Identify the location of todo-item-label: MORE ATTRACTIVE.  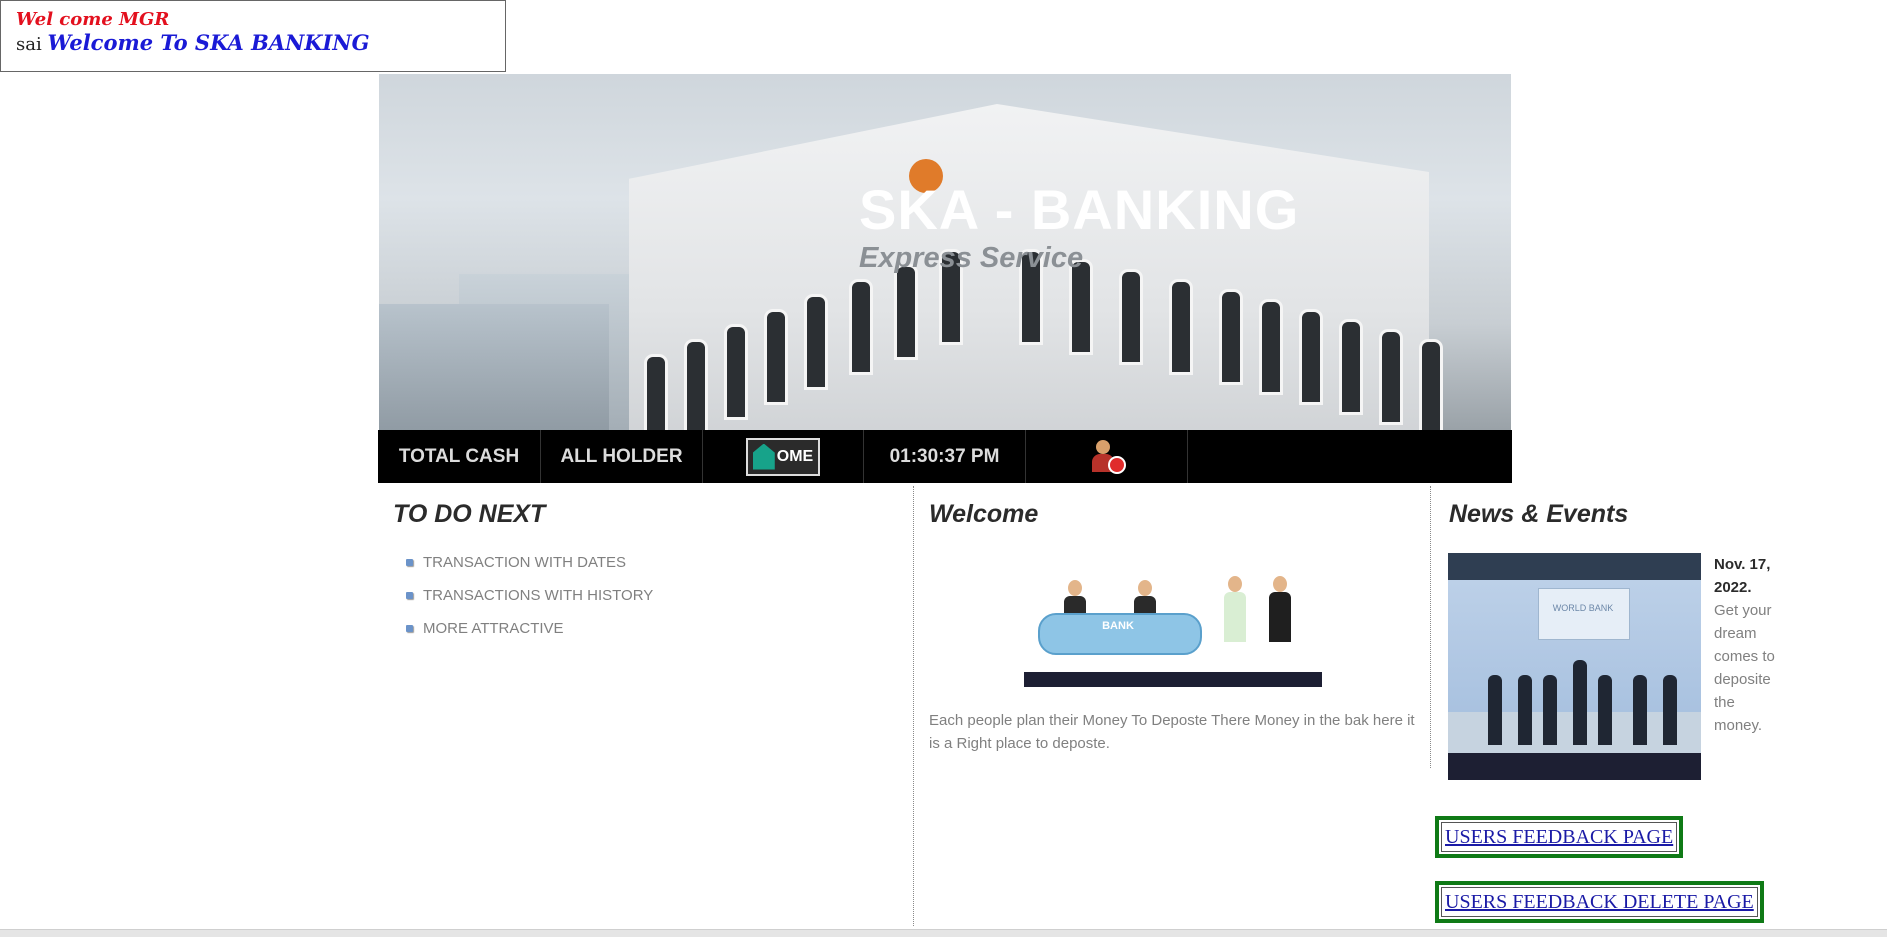
(493, 628).